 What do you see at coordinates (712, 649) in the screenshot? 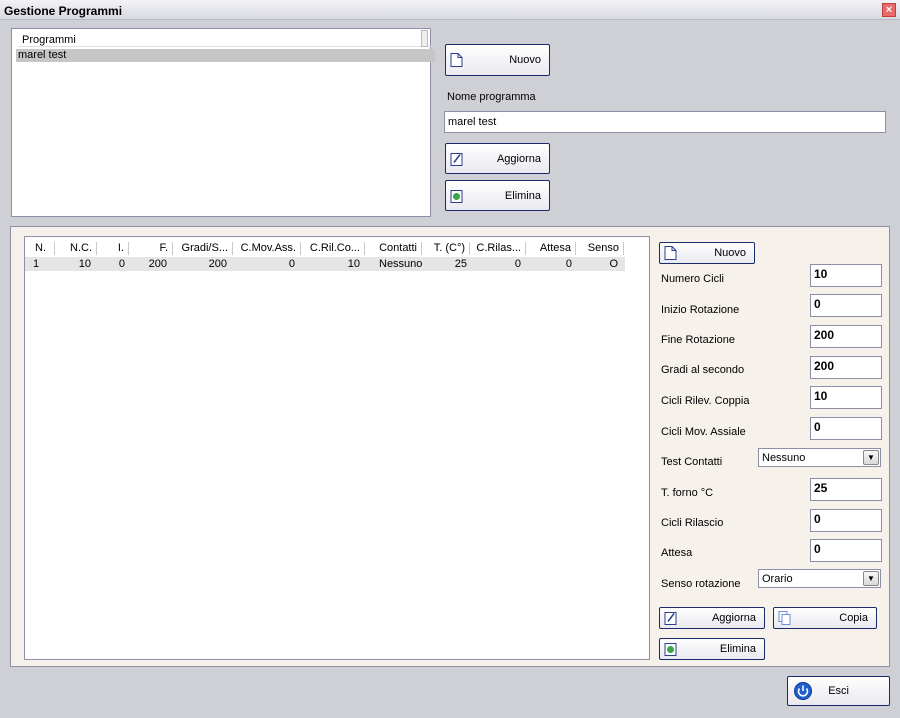
I see `delete-step-button: Elimina` at bounding box center [712, 649].